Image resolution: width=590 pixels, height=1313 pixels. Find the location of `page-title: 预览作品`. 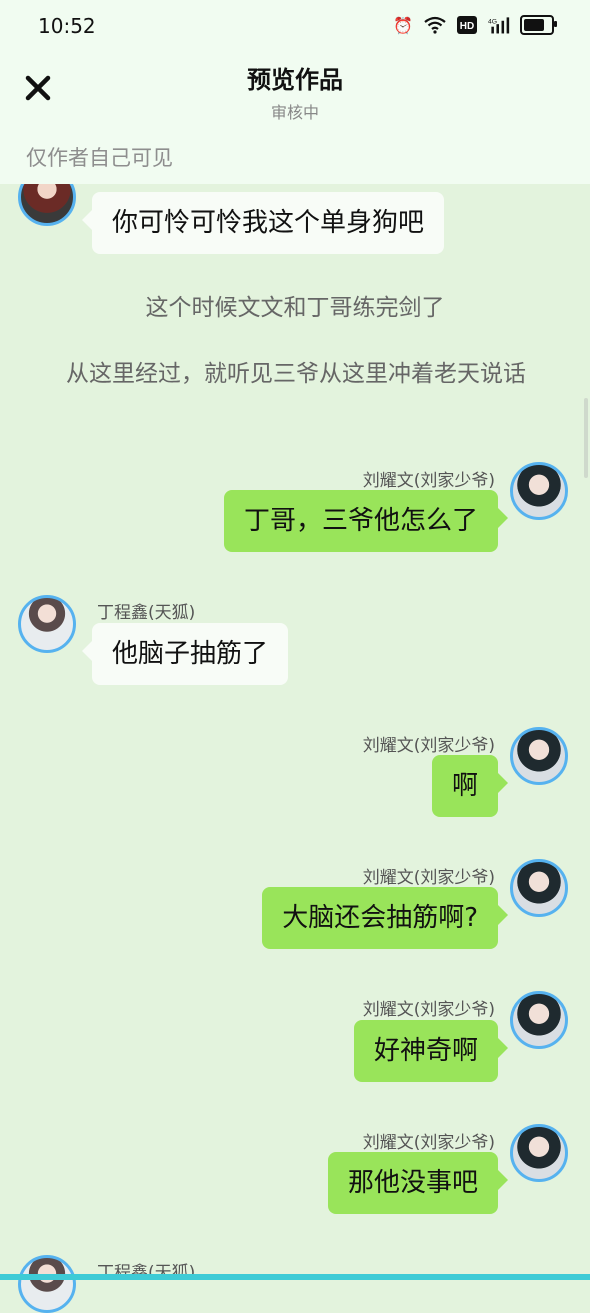

page-title: 预览作品 is located at coordinates (295, 80).